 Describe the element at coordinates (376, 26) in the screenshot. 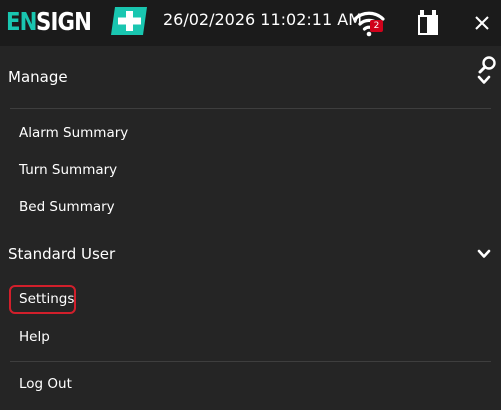

I see `wifi-alert-badge: 2` at that location.